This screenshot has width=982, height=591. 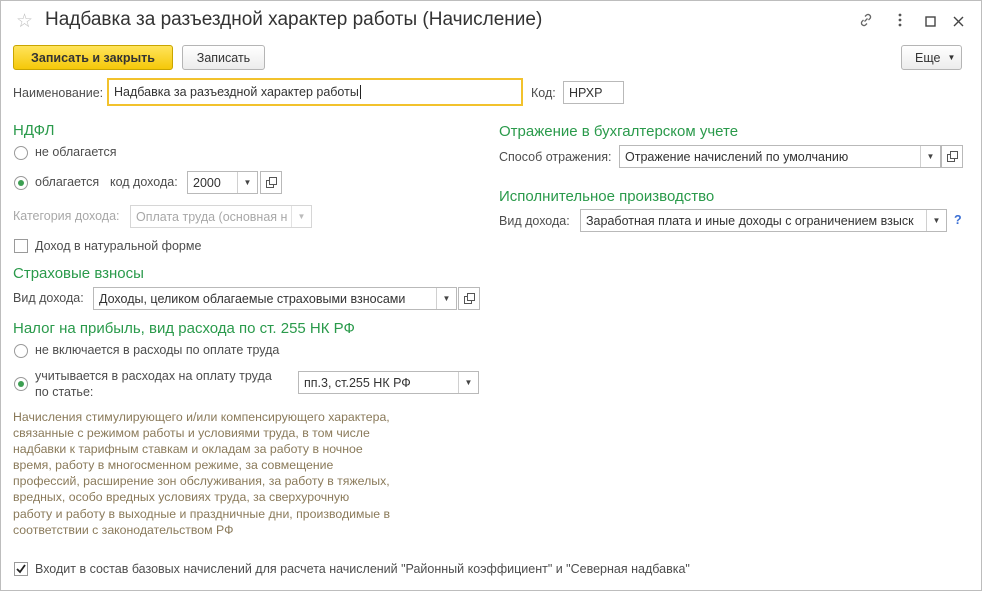 I want to click on income-code-label: код дохода:, so click(x=144, y=182).